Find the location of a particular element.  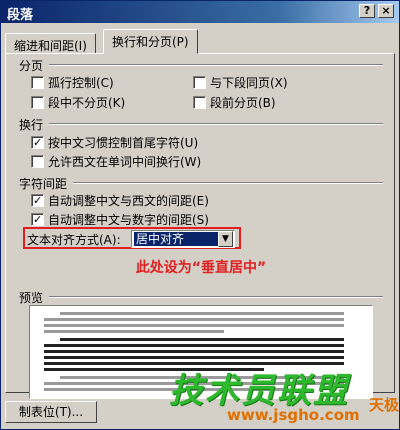

help-icon: ? is located at coordinates (367, 10).